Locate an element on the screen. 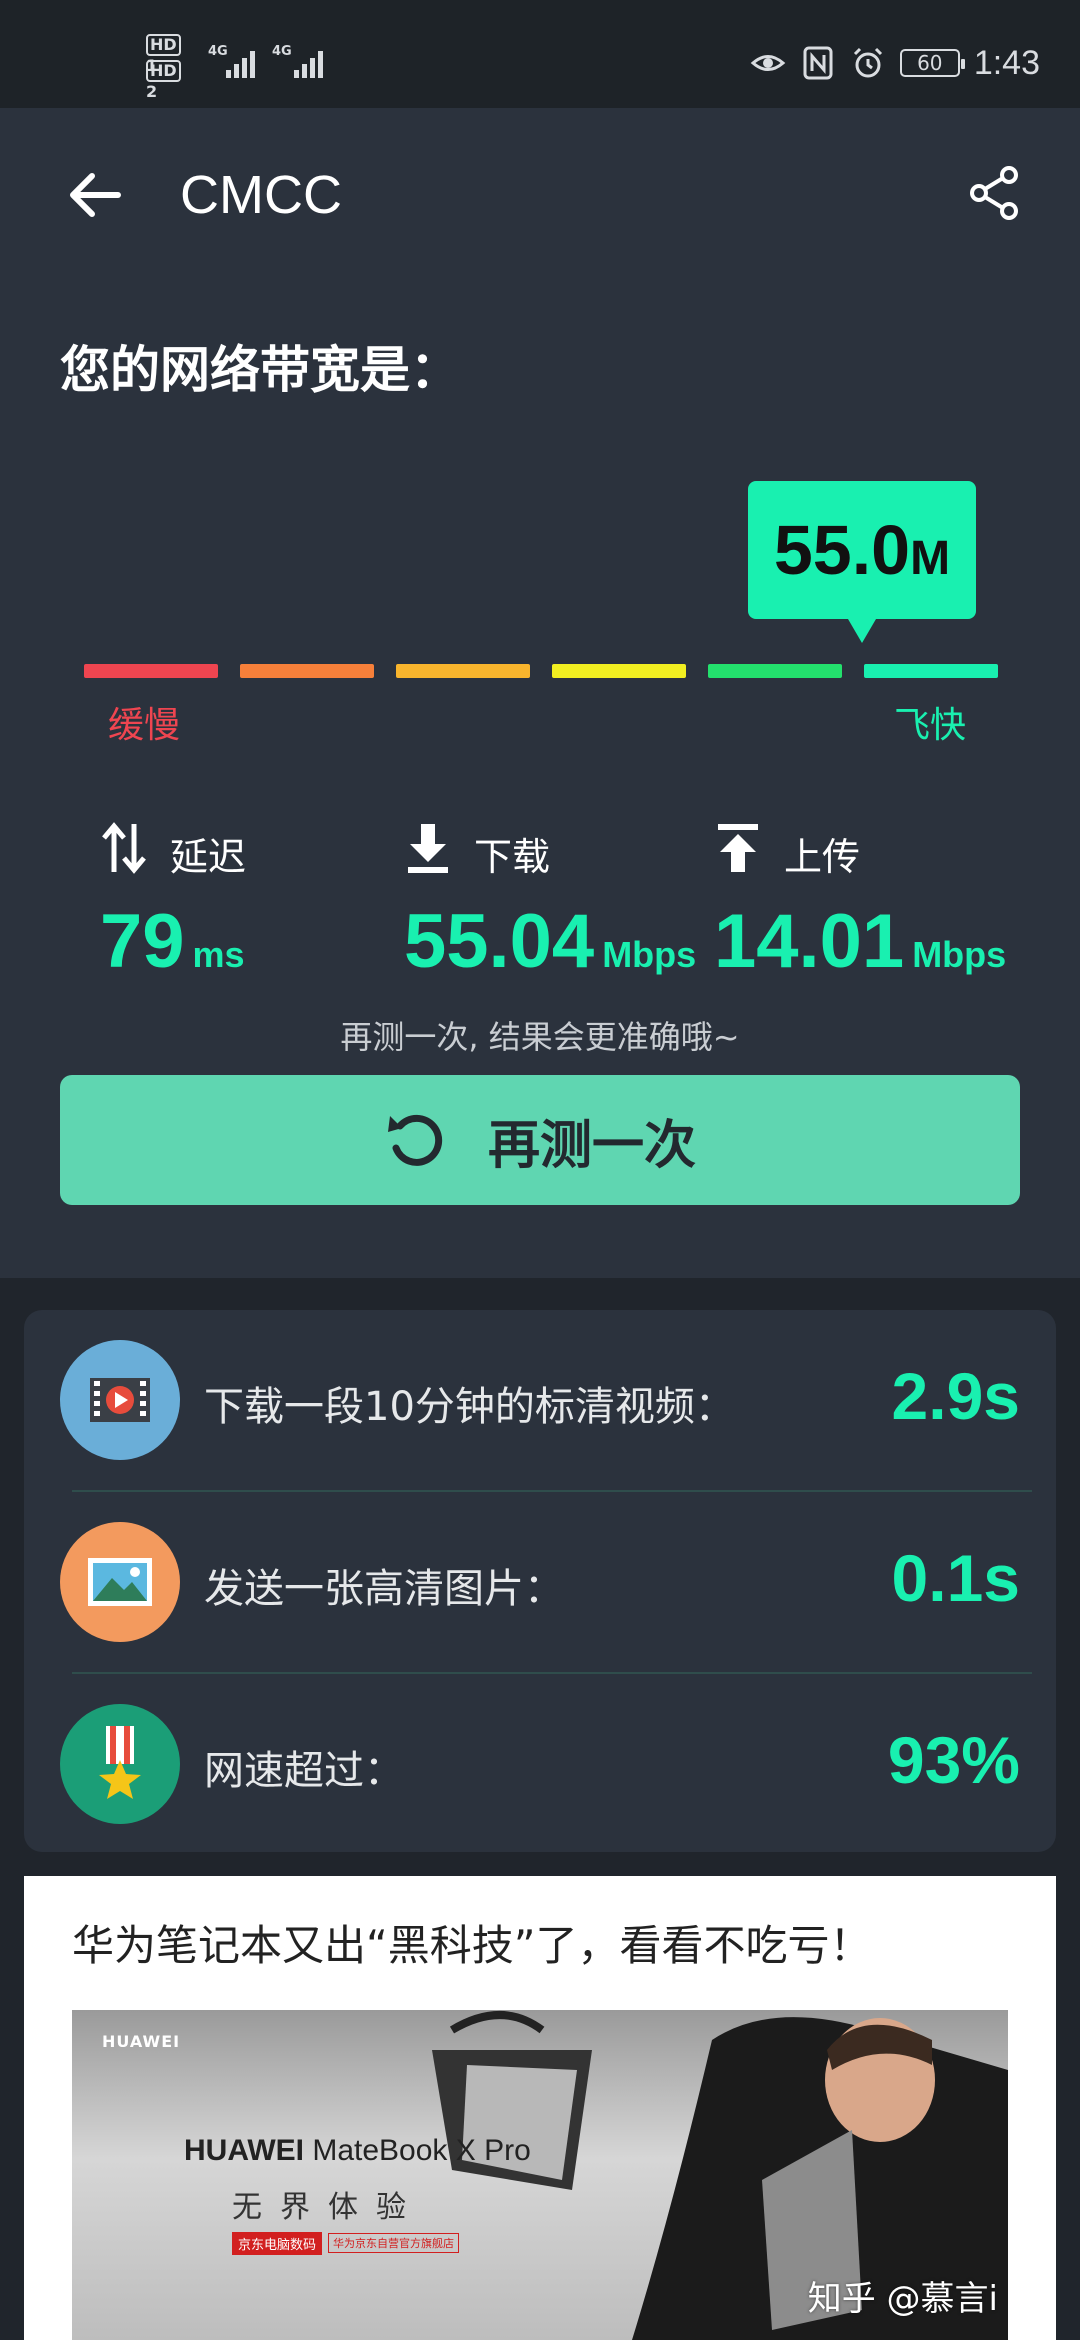 The height and width of the screenshot is (2340, 1080). latency-value: 79 ms is located at coordinates (172, 941).